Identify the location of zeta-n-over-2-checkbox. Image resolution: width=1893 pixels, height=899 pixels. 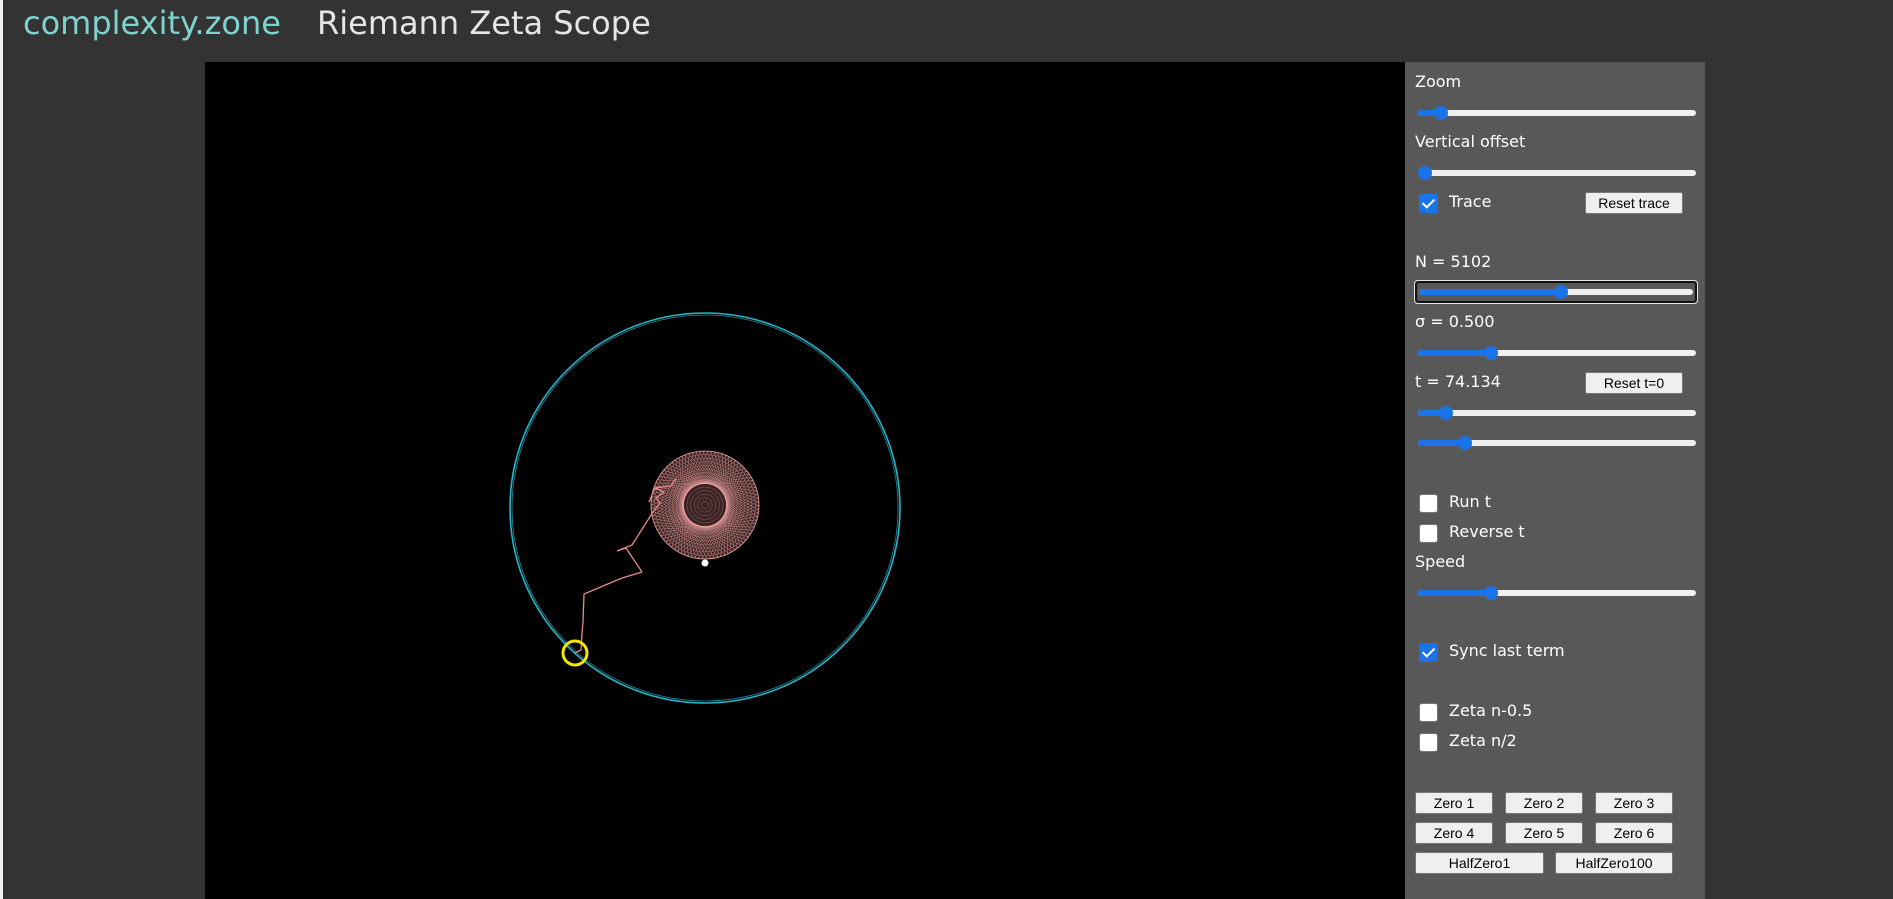
(1428, 742).